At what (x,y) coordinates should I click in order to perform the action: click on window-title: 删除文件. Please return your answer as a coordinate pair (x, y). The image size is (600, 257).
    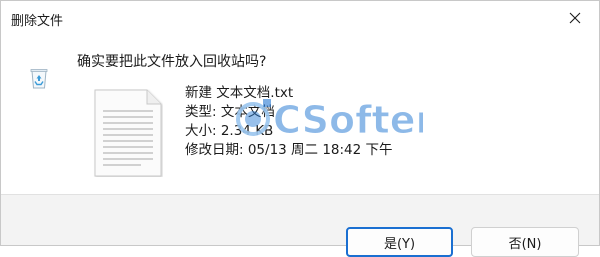
    Looking at the image, I should click on (37, 21).